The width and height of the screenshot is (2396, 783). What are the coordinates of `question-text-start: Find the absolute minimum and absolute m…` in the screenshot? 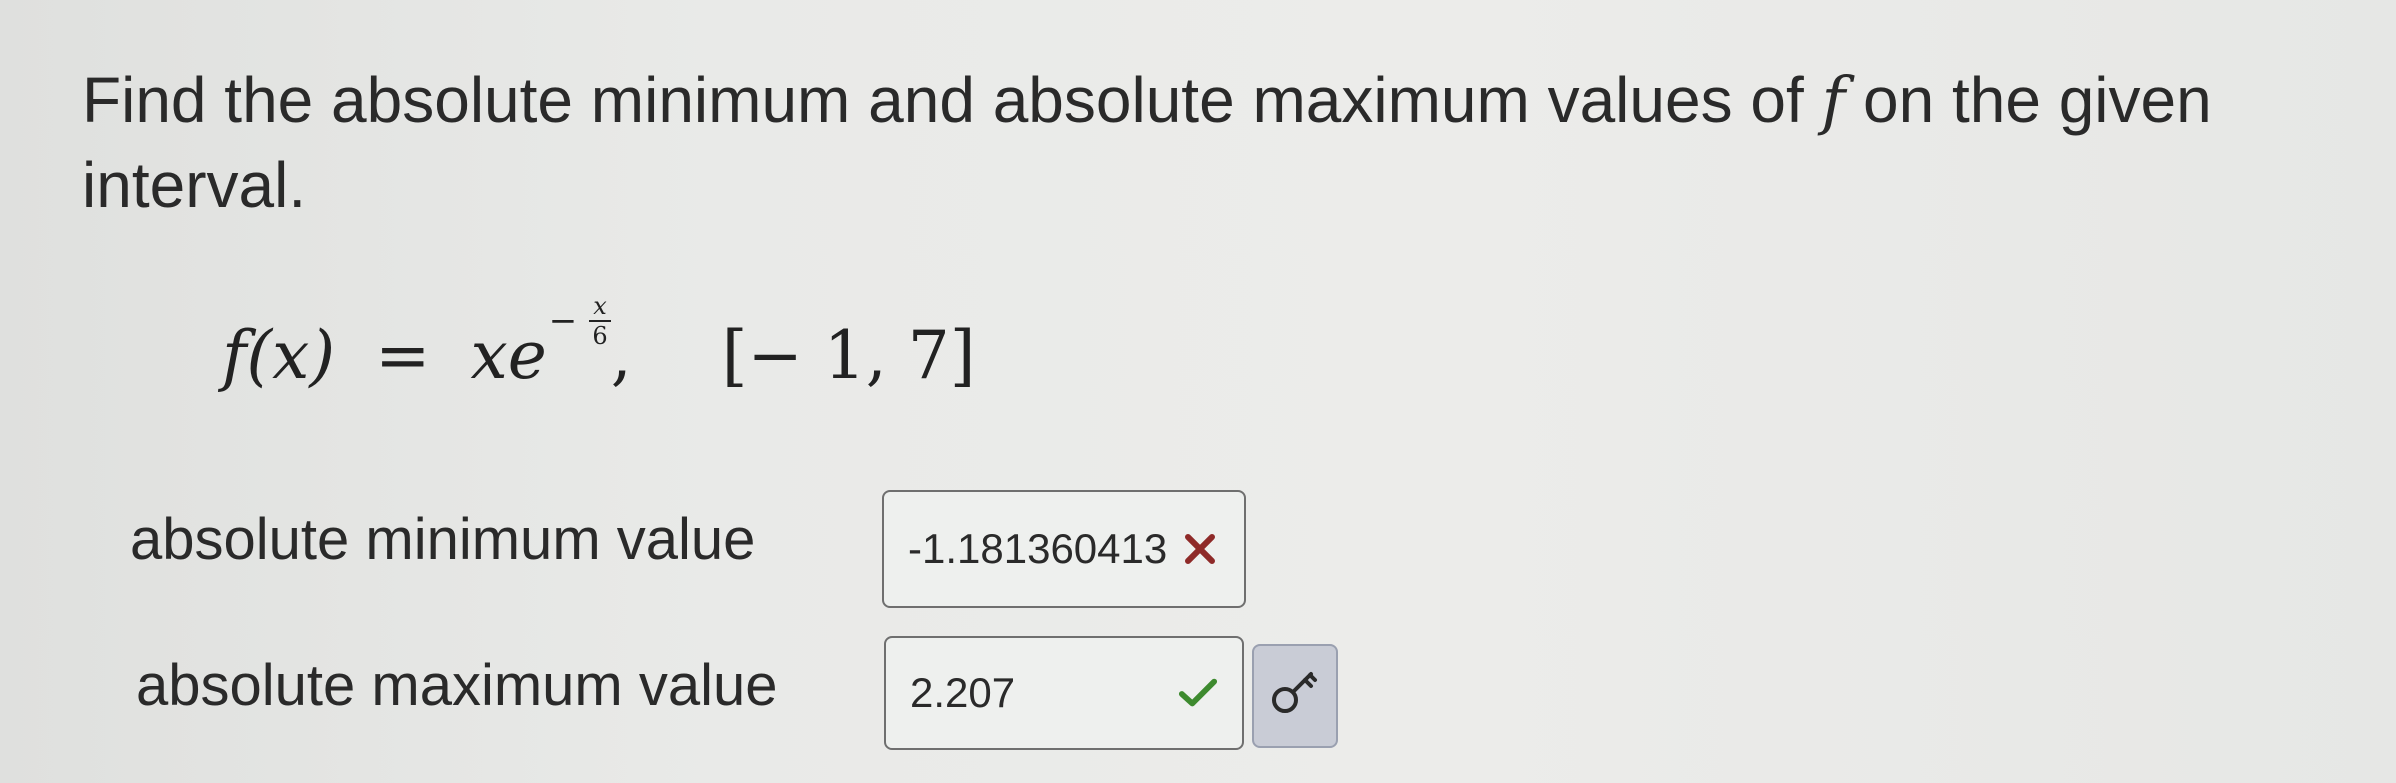 It's located at (952, 100).